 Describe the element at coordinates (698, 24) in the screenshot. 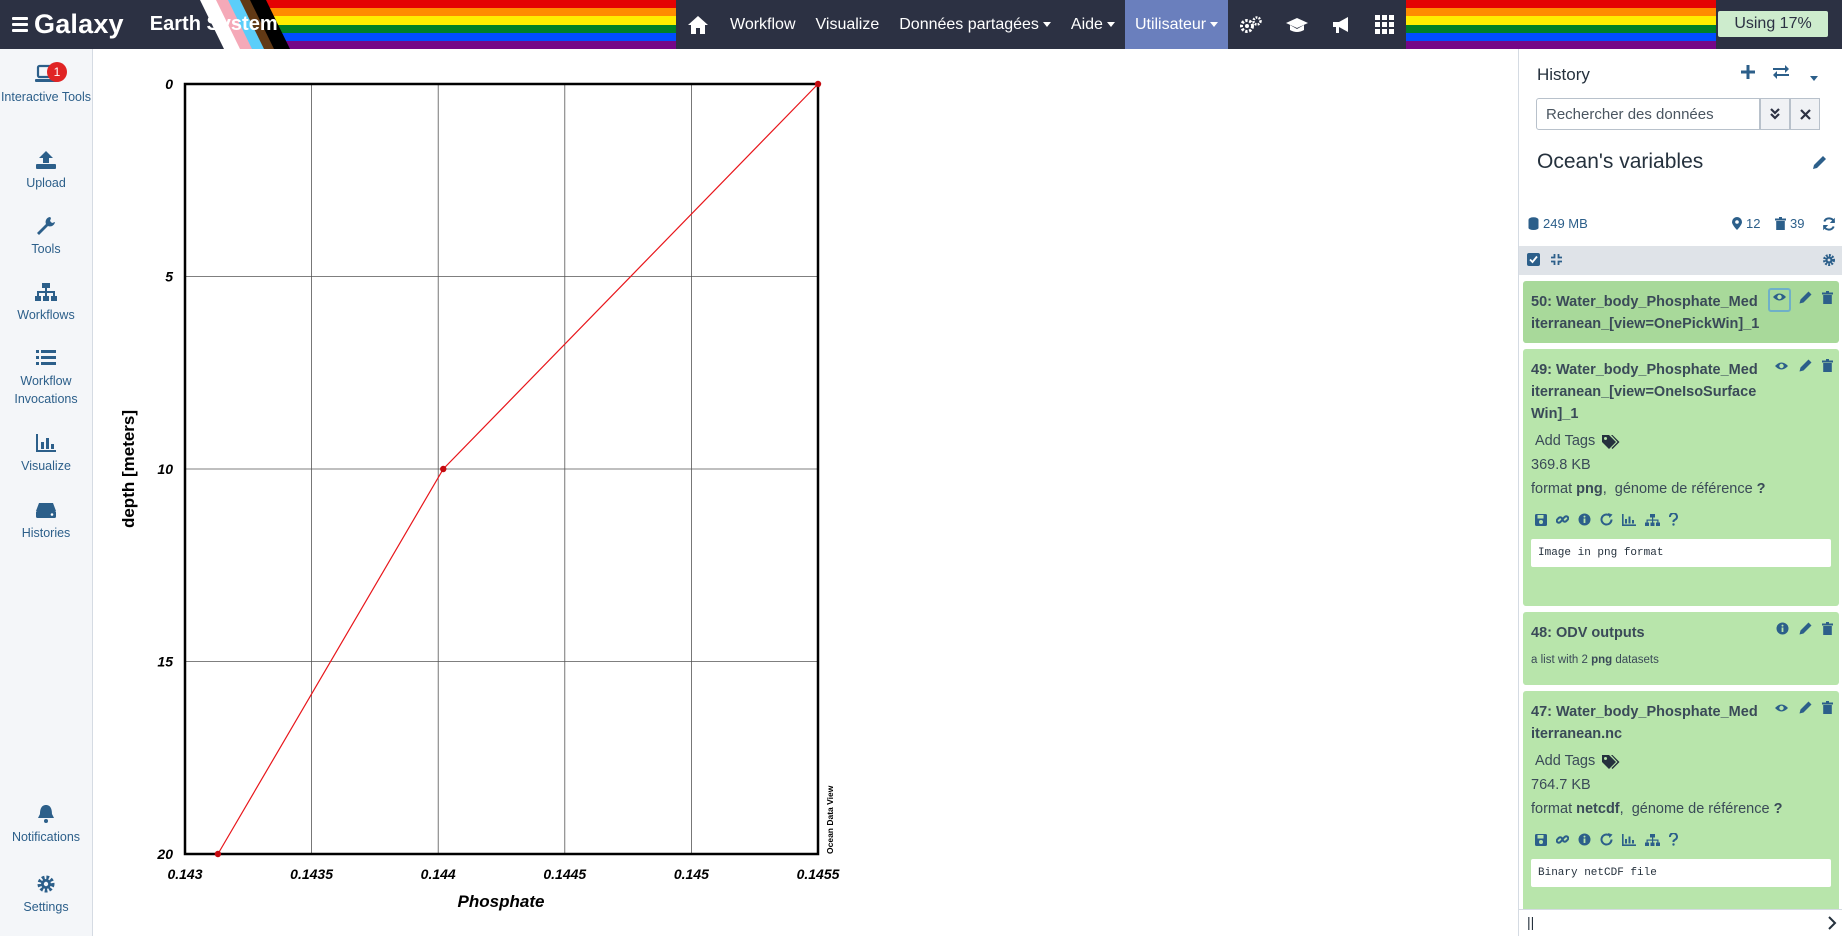

I see `home-icon` at that location.